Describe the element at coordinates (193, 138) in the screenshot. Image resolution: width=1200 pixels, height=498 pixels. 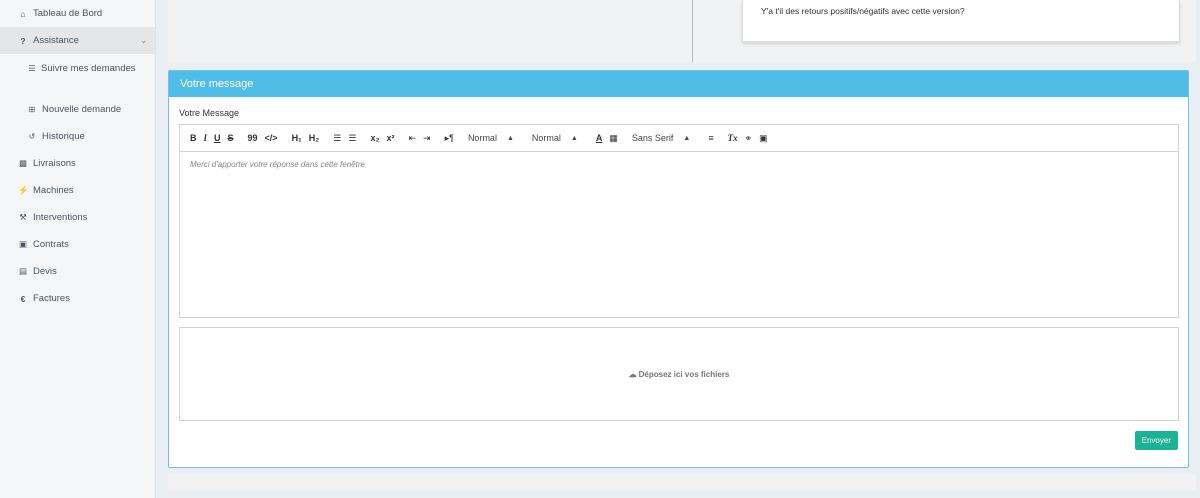
I see `bold-button: B` at that location.